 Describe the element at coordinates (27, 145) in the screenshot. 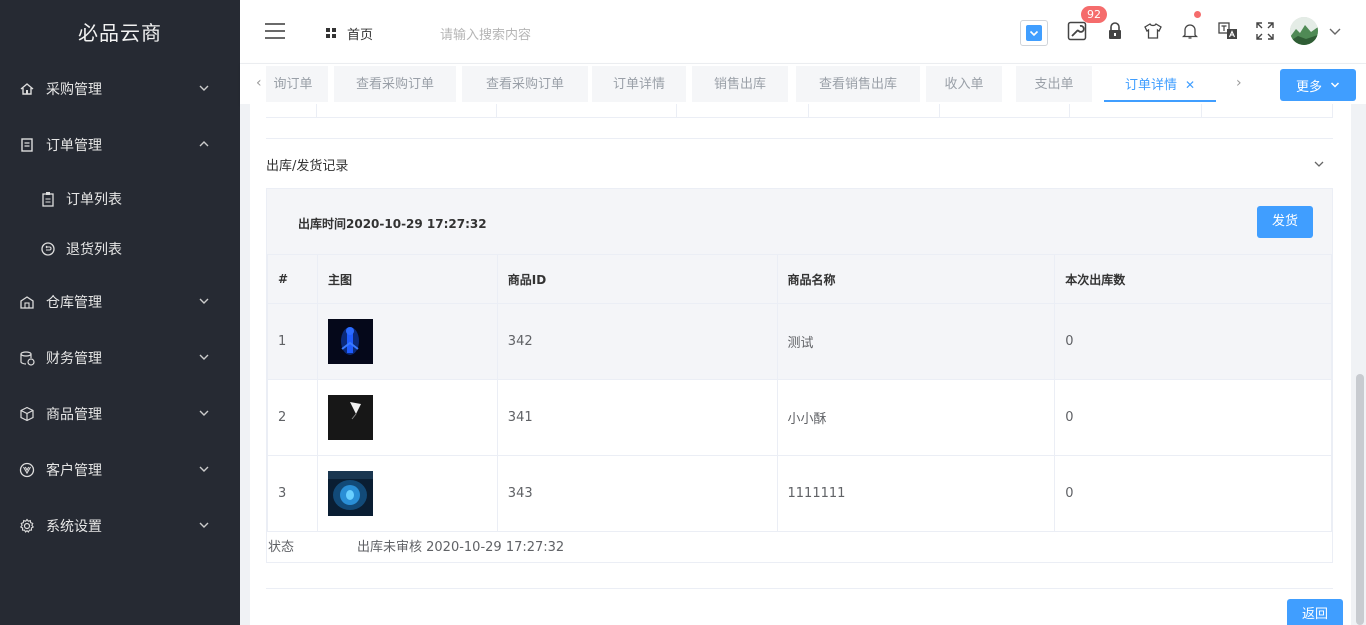

I see `document-icon` at that location.